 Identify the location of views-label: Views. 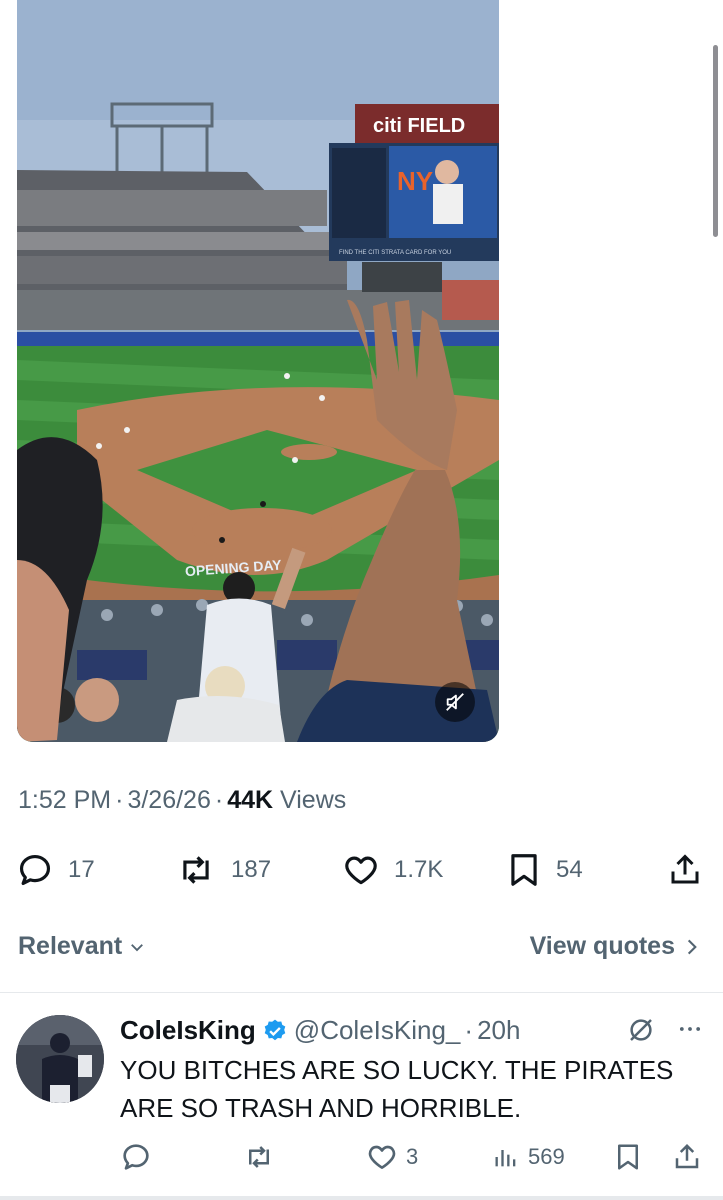
(313, 800).